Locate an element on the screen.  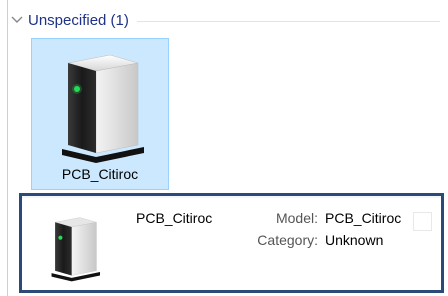
property-label: Category: is located at coordinates (287, 240).